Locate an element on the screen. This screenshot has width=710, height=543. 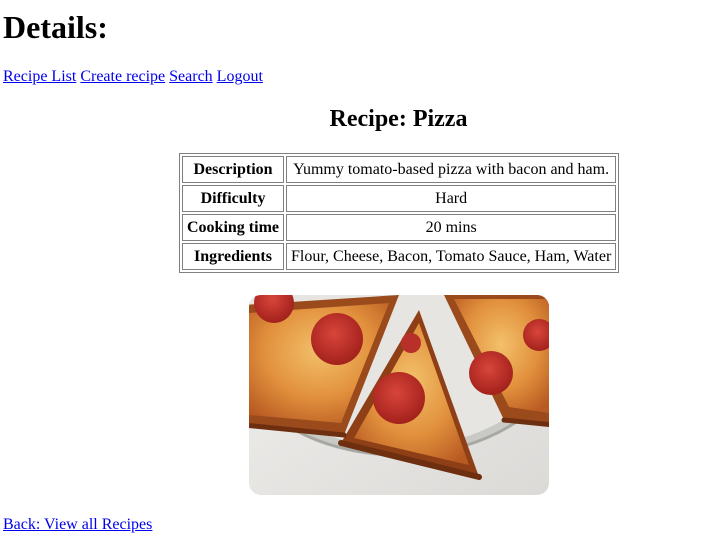
nav-bar: Recipe List Create recipe Search Logout is located at coordinates (133, 76).